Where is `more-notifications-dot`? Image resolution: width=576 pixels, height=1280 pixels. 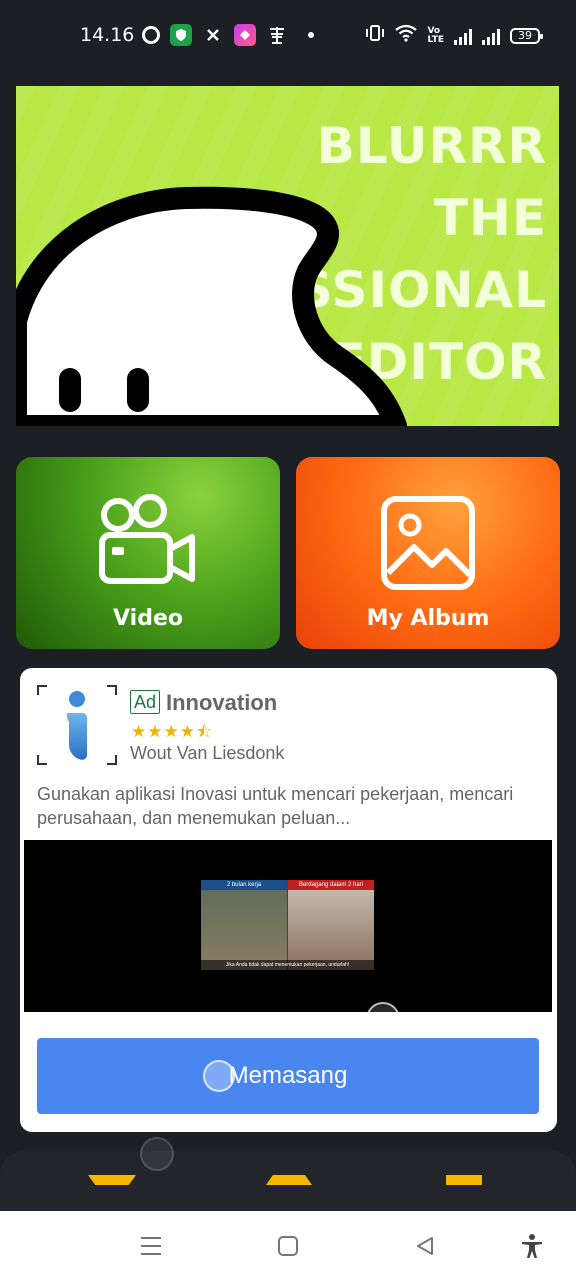
more-notifications-dot is located at coordinates (311, 35).